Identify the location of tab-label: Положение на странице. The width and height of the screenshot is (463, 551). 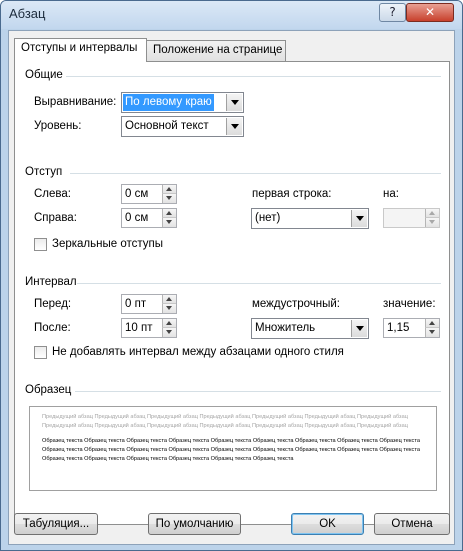
(218, 50).